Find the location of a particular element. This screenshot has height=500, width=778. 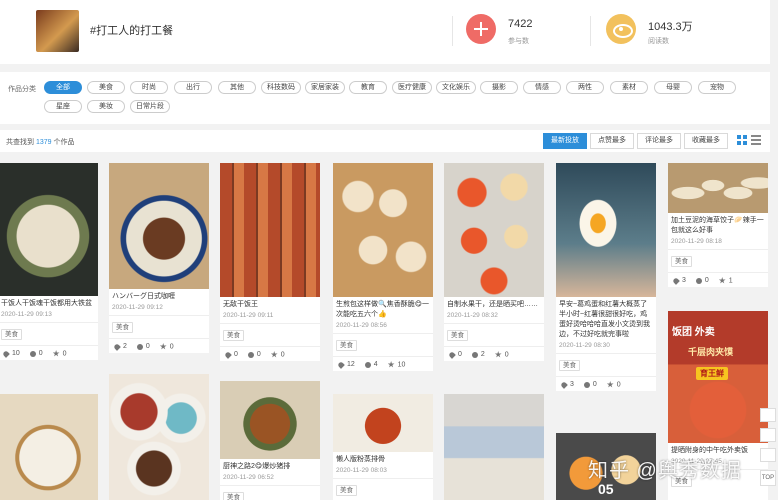

comment-button: 4 is located at coordinates (371, 364).